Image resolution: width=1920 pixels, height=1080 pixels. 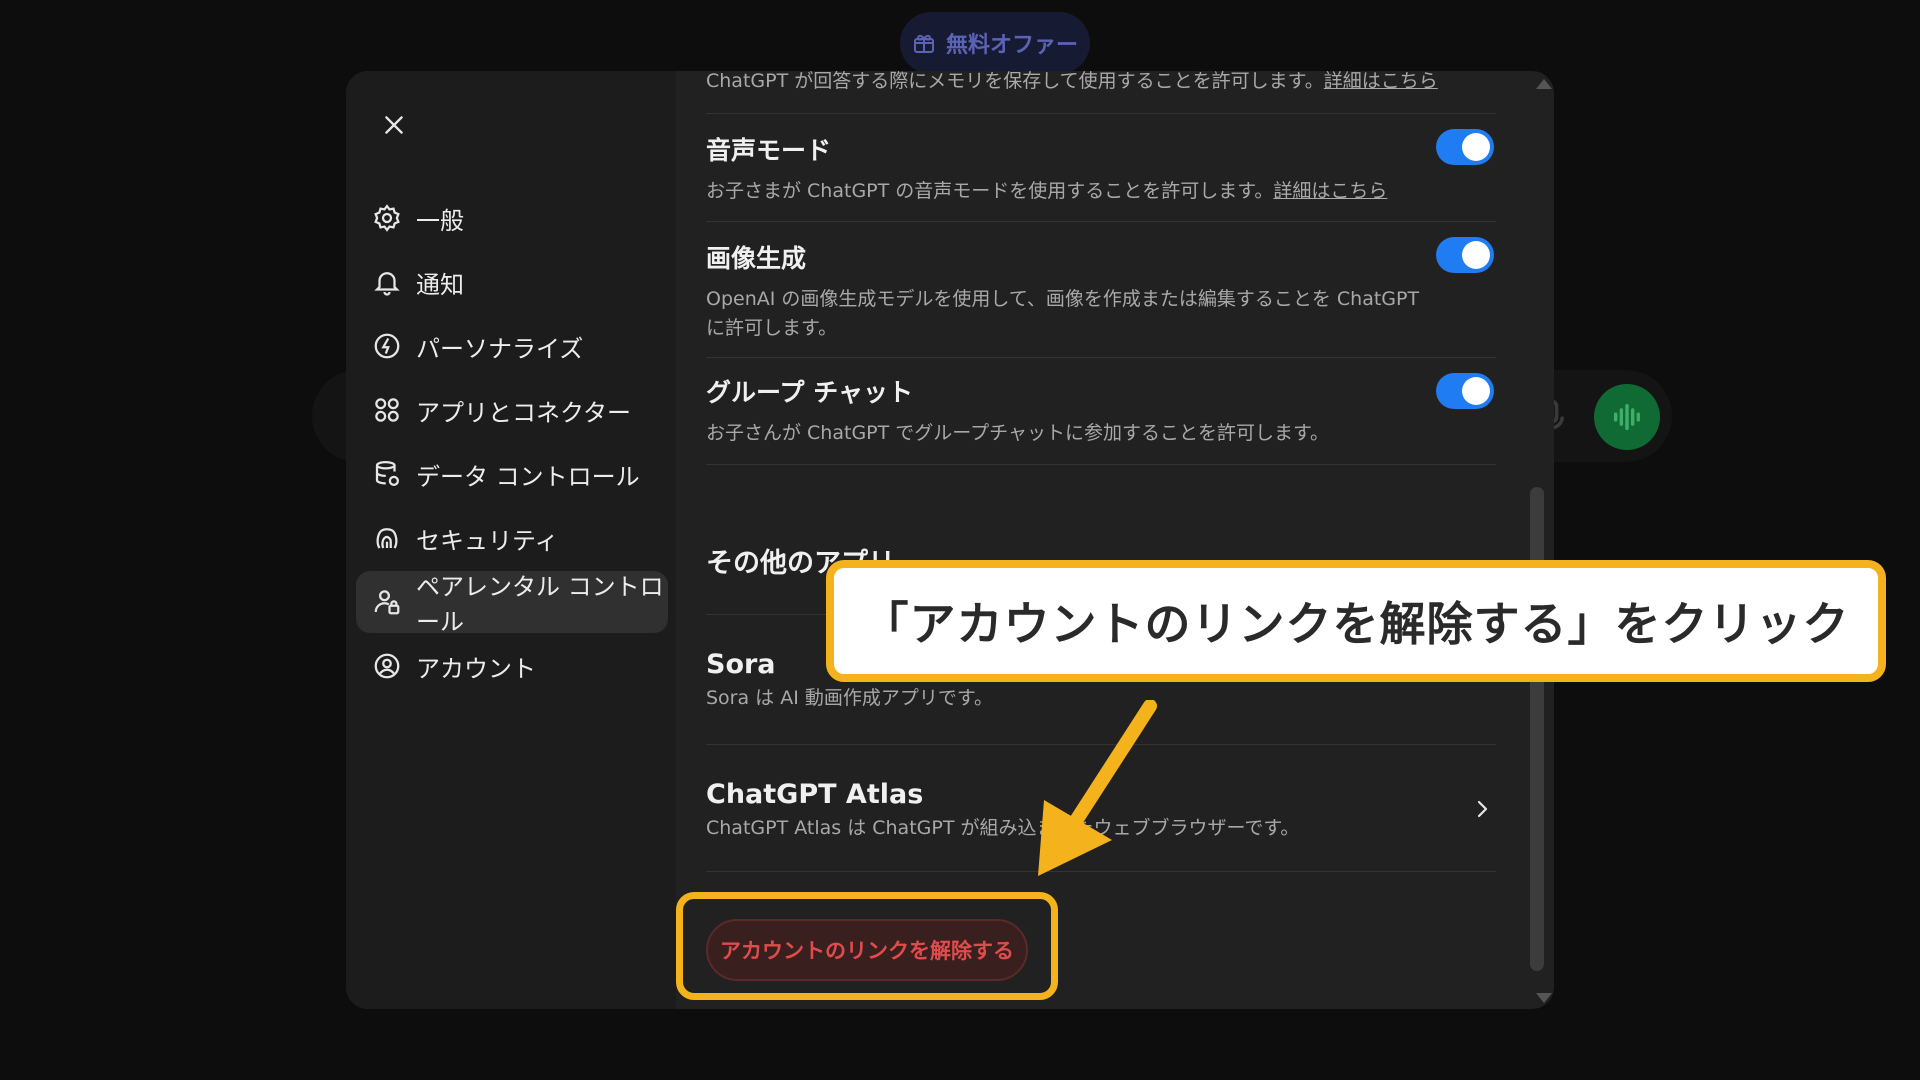 I want to click on sidebar-item-data-controls: データ コントロール, so click(x=512, y=474).